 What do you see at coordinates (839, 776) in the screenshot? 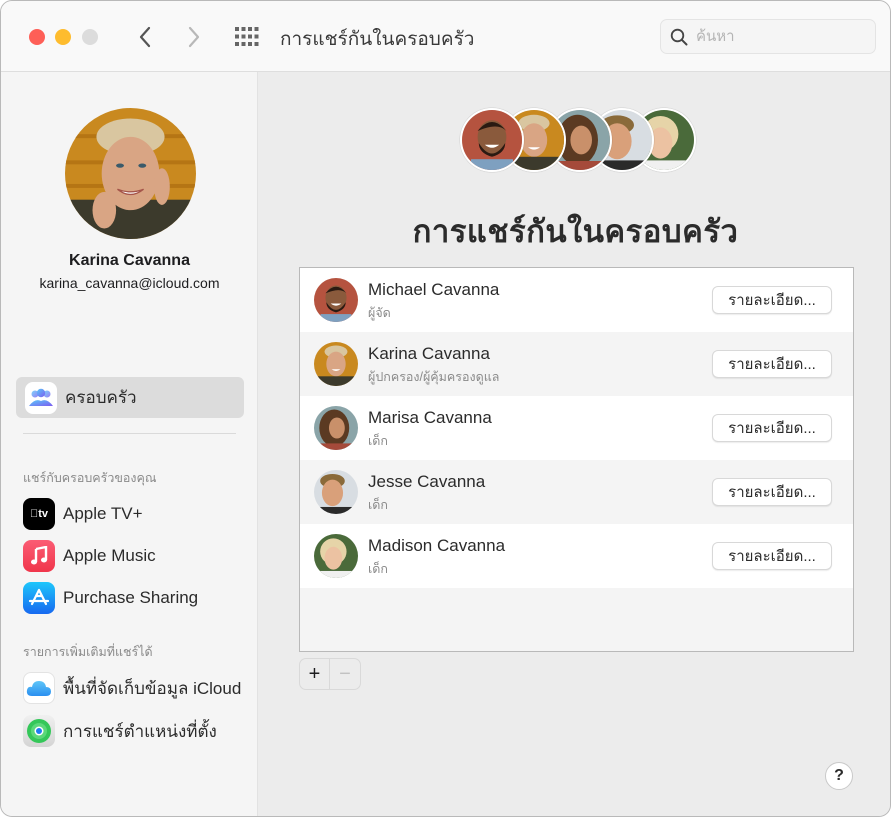
I see `help-button: ?` at bounding box center [839, 776].